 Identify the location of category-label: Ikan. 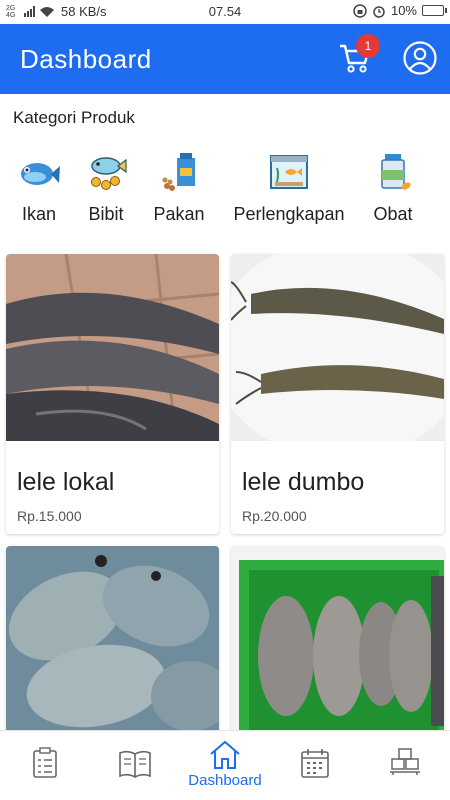
(39, 214).